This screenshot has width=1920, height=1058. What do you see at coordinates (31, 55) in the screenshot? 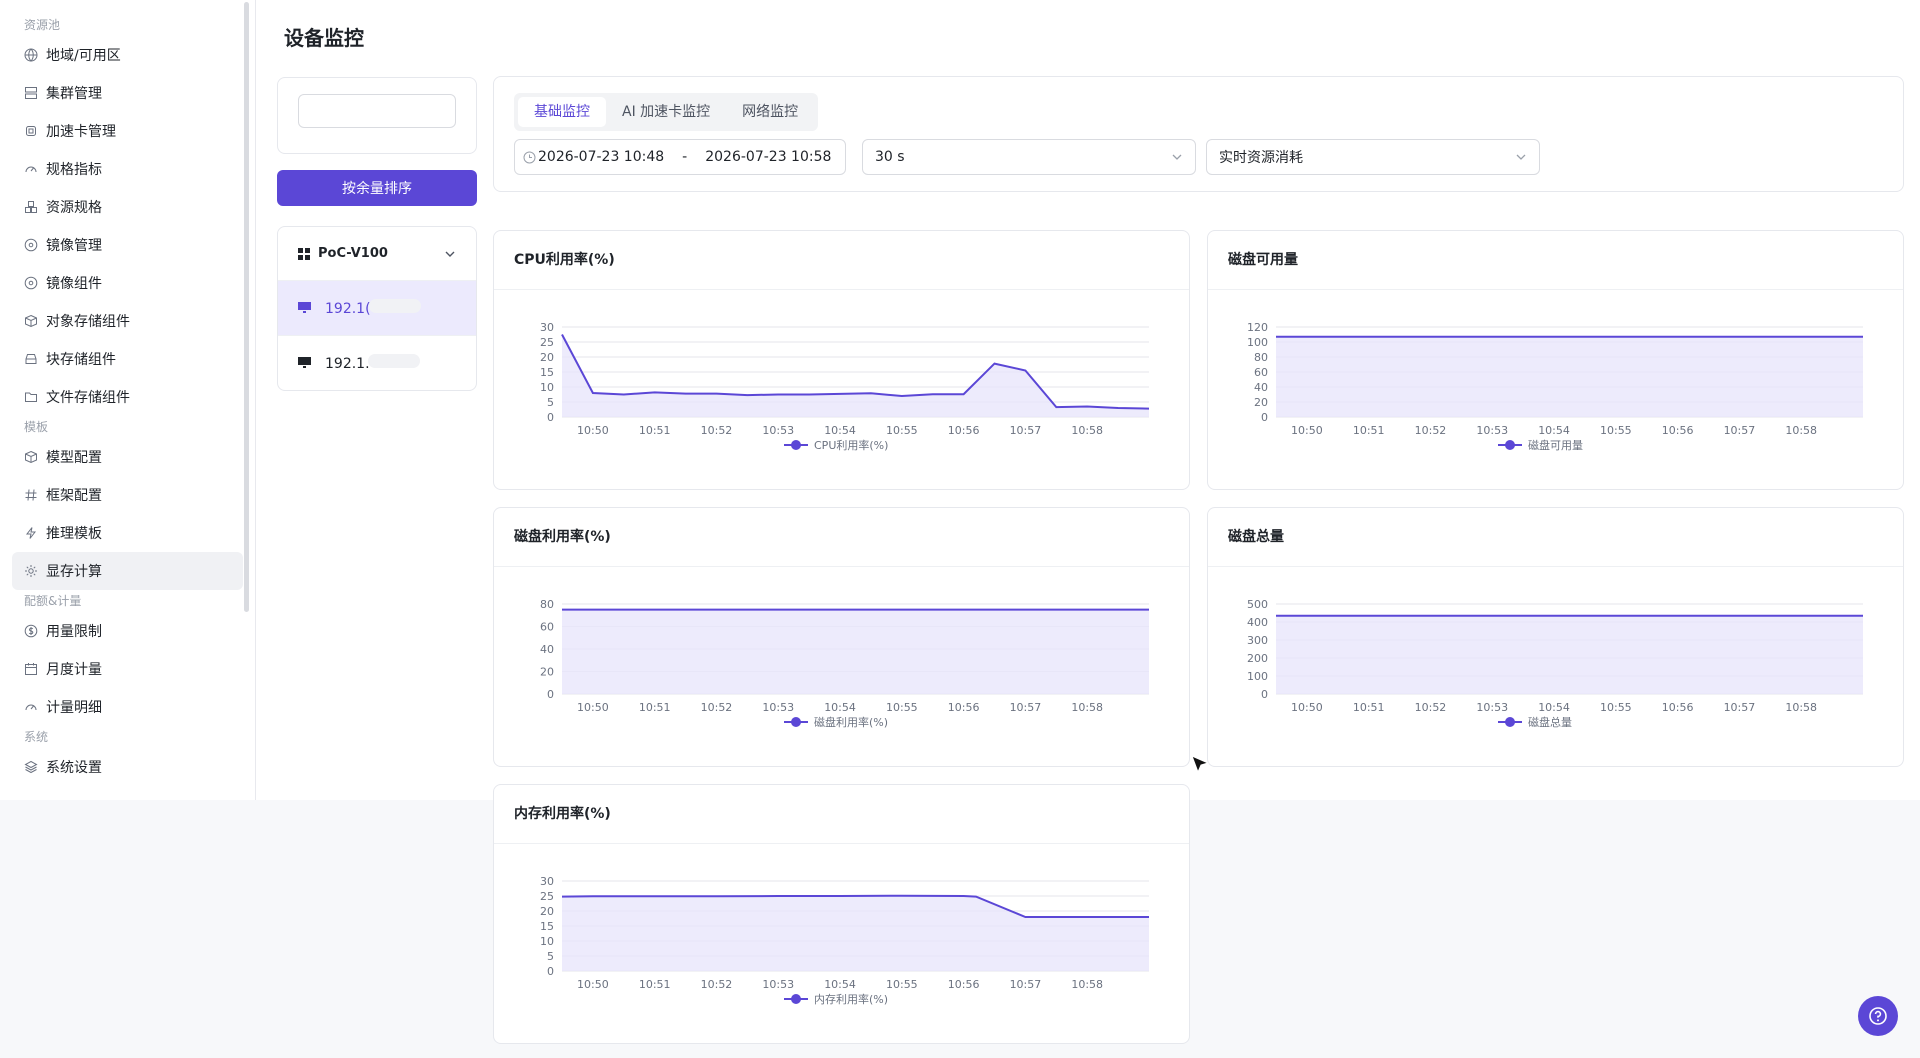
I see `globe-icon` at bounding box center [31, 55].